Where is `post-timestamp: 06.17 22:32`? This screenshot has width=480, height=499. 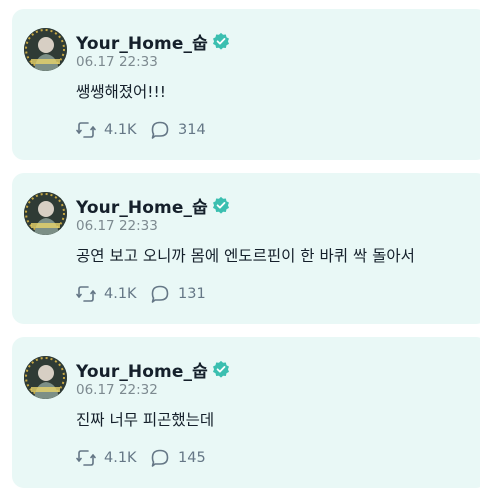
post-timestamp: 06.17 22:32 is located at coordinates (117, 390).